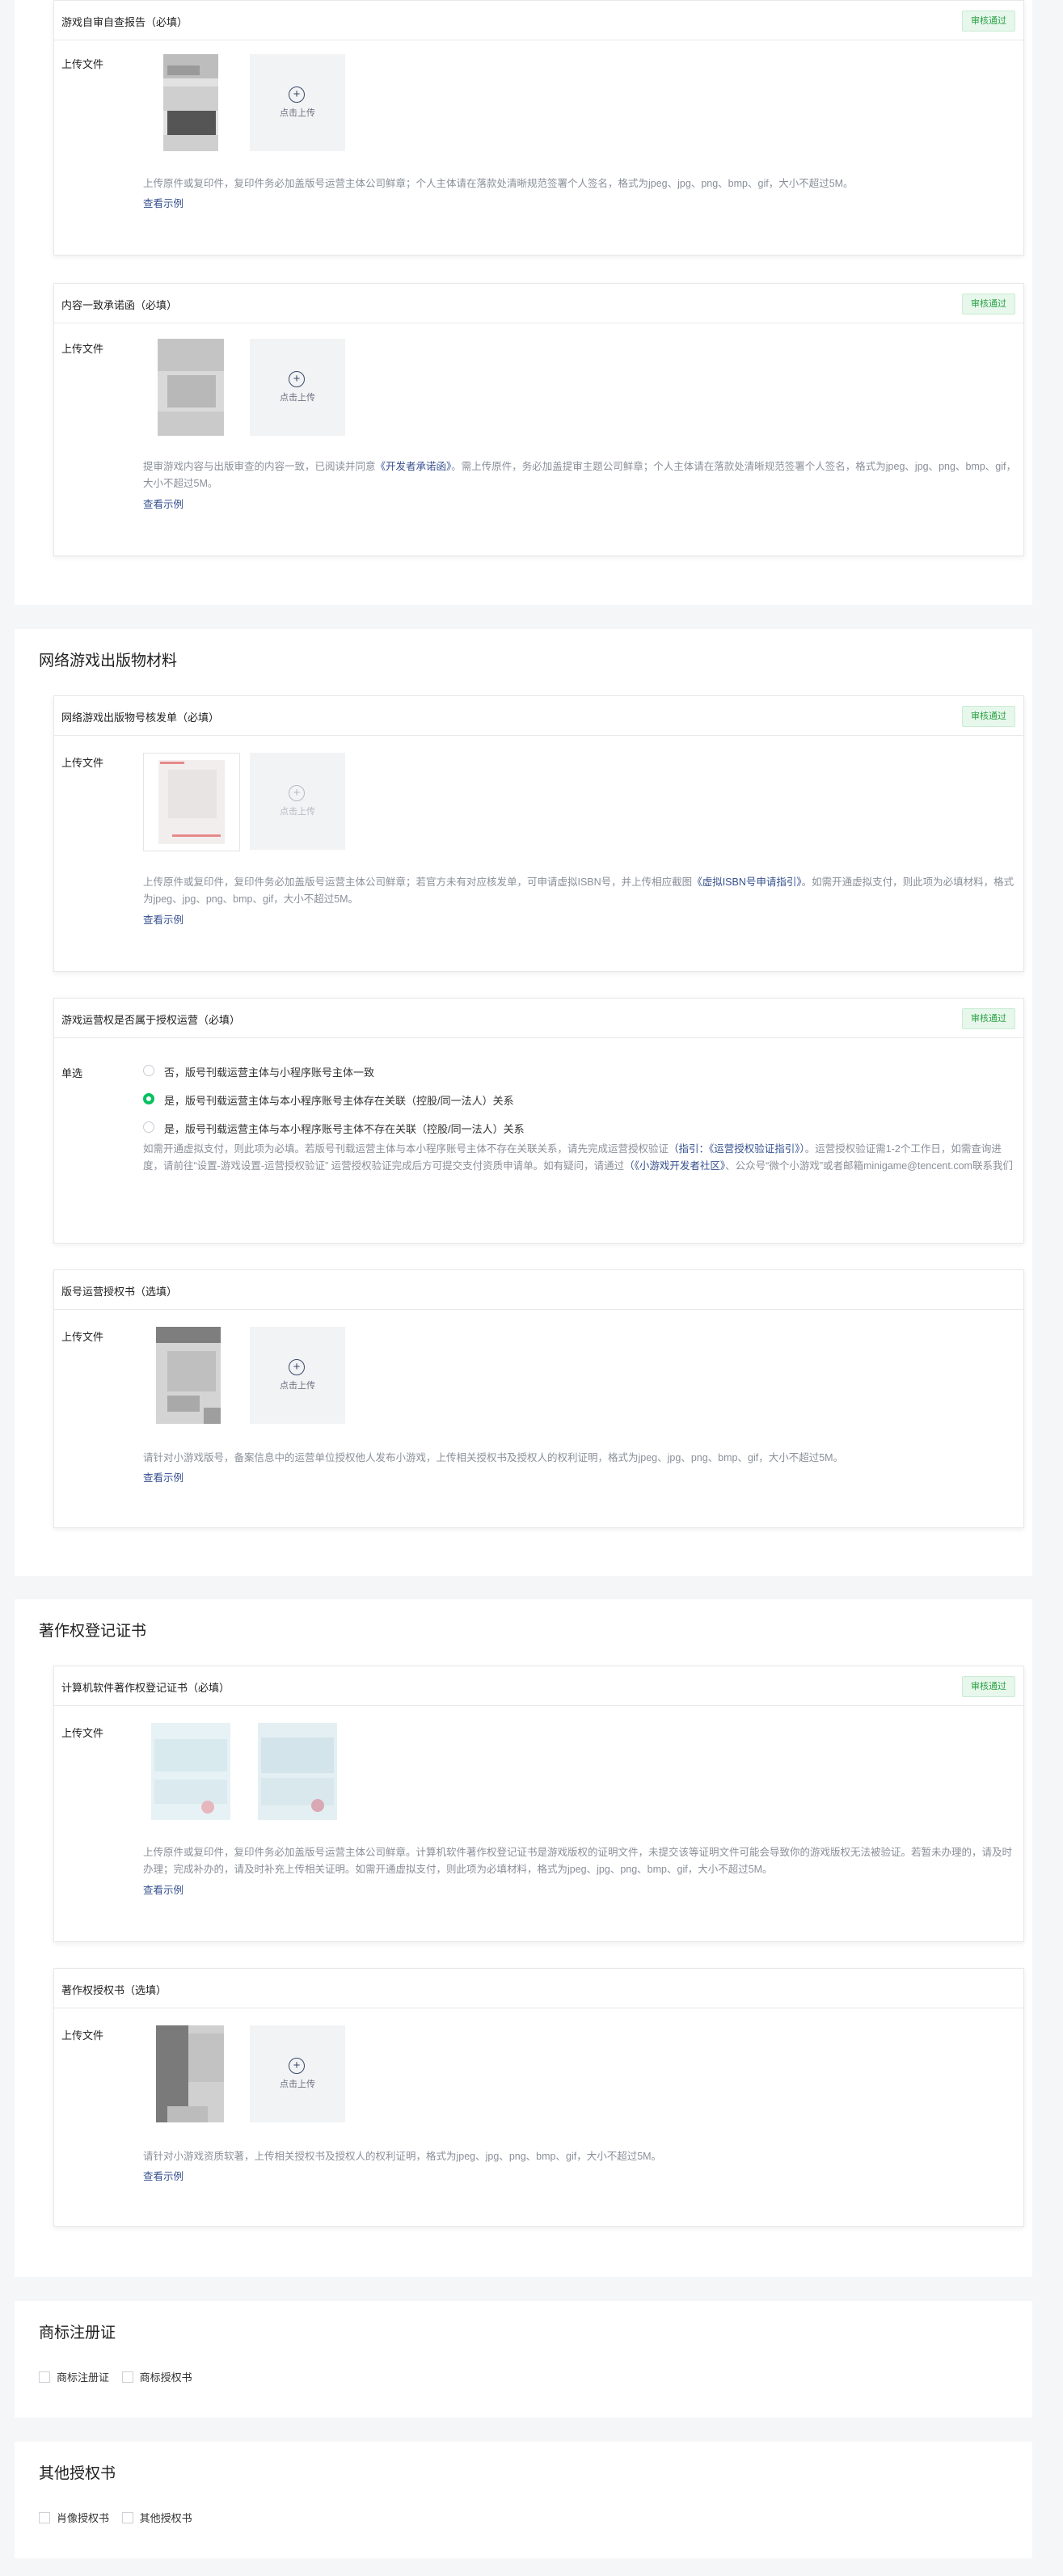 Image resolution: width=1063 pixels, height=2576 pixels. What do you see at coordinates (344, 1129) in the screenshot?
I see `radio-option-label: 是，版号刊载运营主体与本小程序账号主体不存在关联（控股/同一法人）关系` at bounding box center [344, 1129].